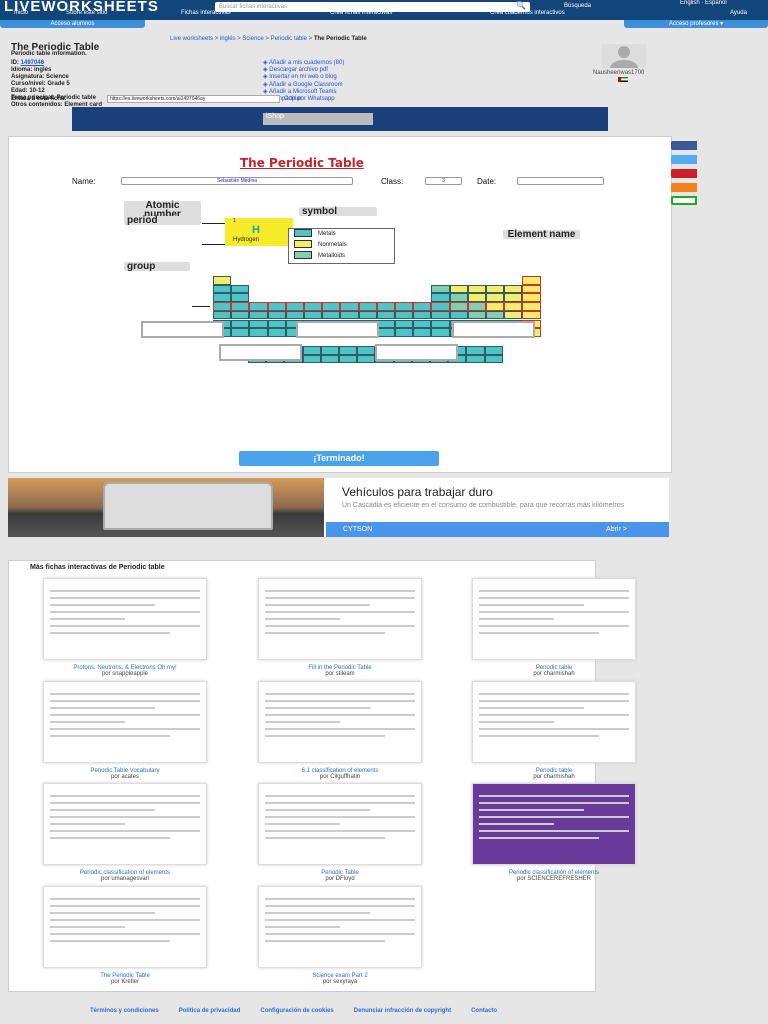  I want to click on twitter-share-icon, so click(684, 159).